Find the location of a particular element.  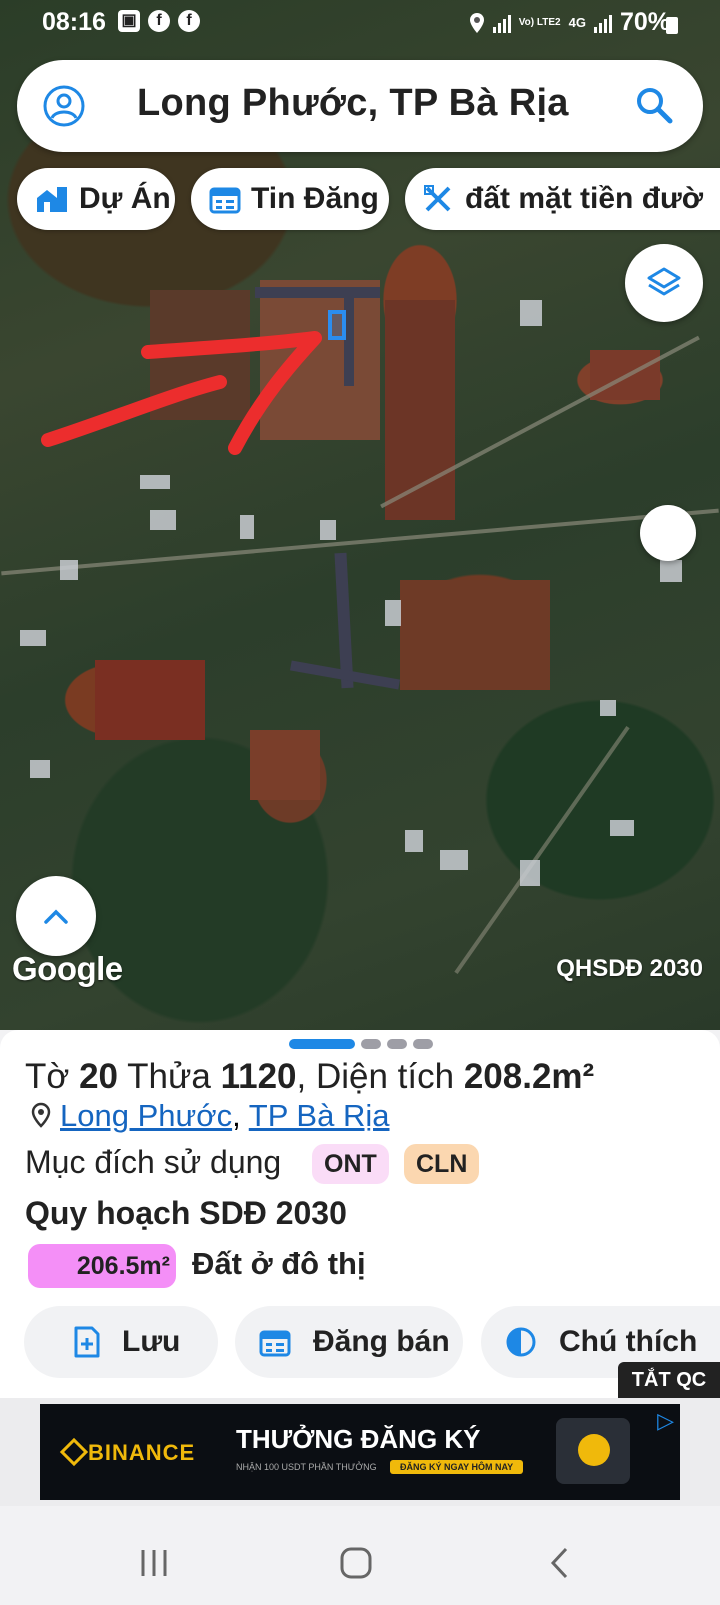

chip-dat-mat-tien: đất mặt tiền đườ is located at coordinates (562, 199).